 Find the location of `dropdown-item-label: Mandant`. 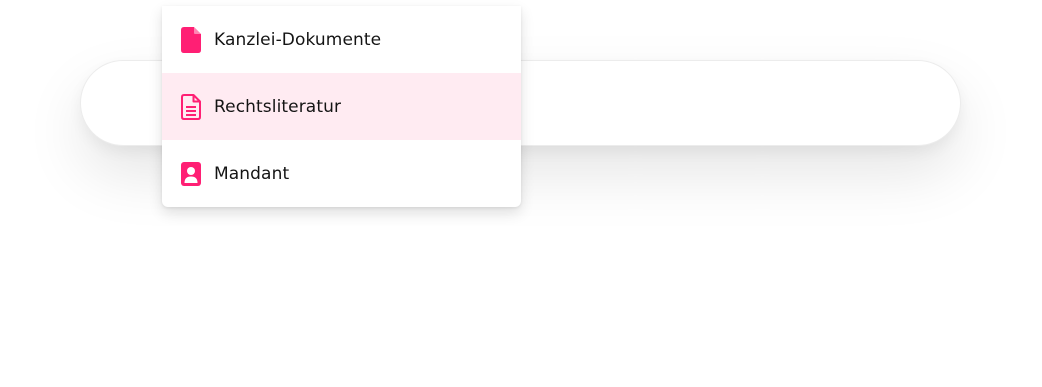

dropdown-item-label: Mandant is located at coordinates (252, 173).